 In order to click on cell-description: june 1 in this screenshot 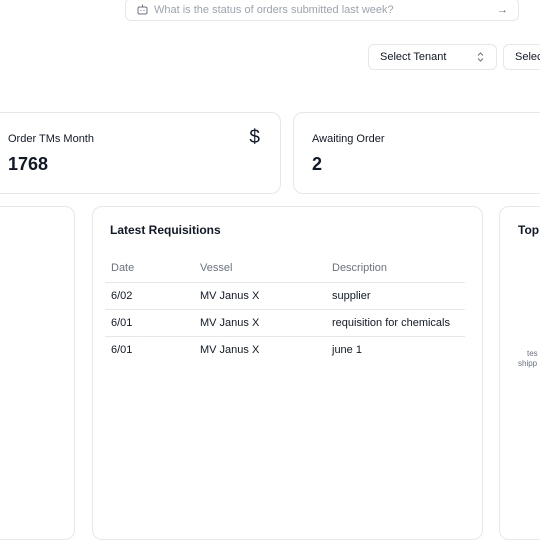, I will do `click(347, 349)`.